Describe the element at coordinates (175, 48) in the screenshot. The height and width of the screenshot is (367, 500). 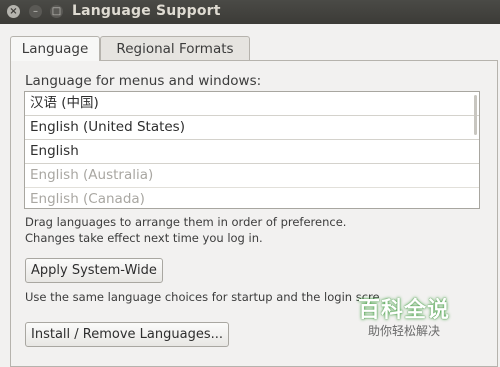
I see `tab-regional-formats: Regional Formats` at that location.